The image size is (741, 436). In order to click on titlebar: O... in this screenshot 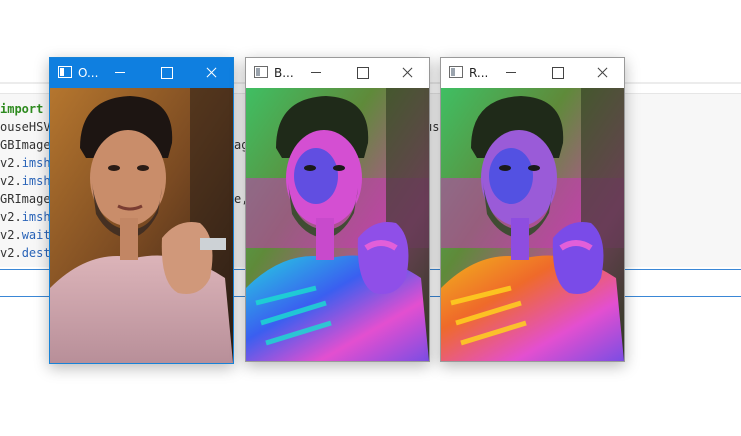, I will do `click(141, 73)`.